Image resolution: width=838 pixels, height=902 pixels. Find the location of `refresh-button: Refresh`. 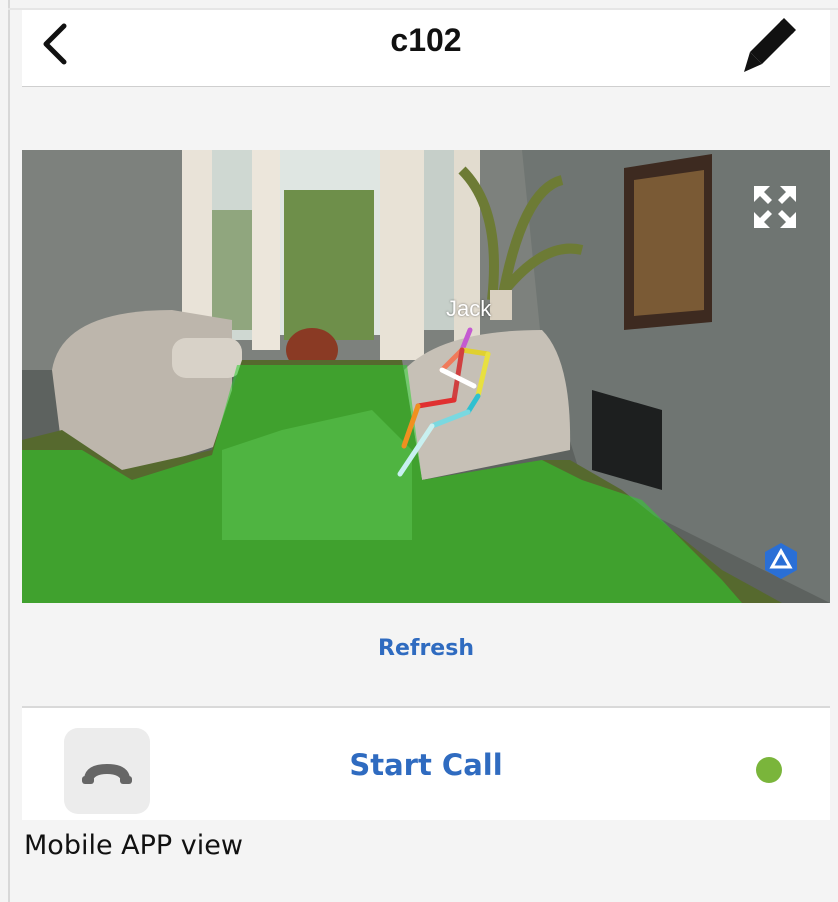

refresh-button: Refresh is located at coordinates (426, 648).